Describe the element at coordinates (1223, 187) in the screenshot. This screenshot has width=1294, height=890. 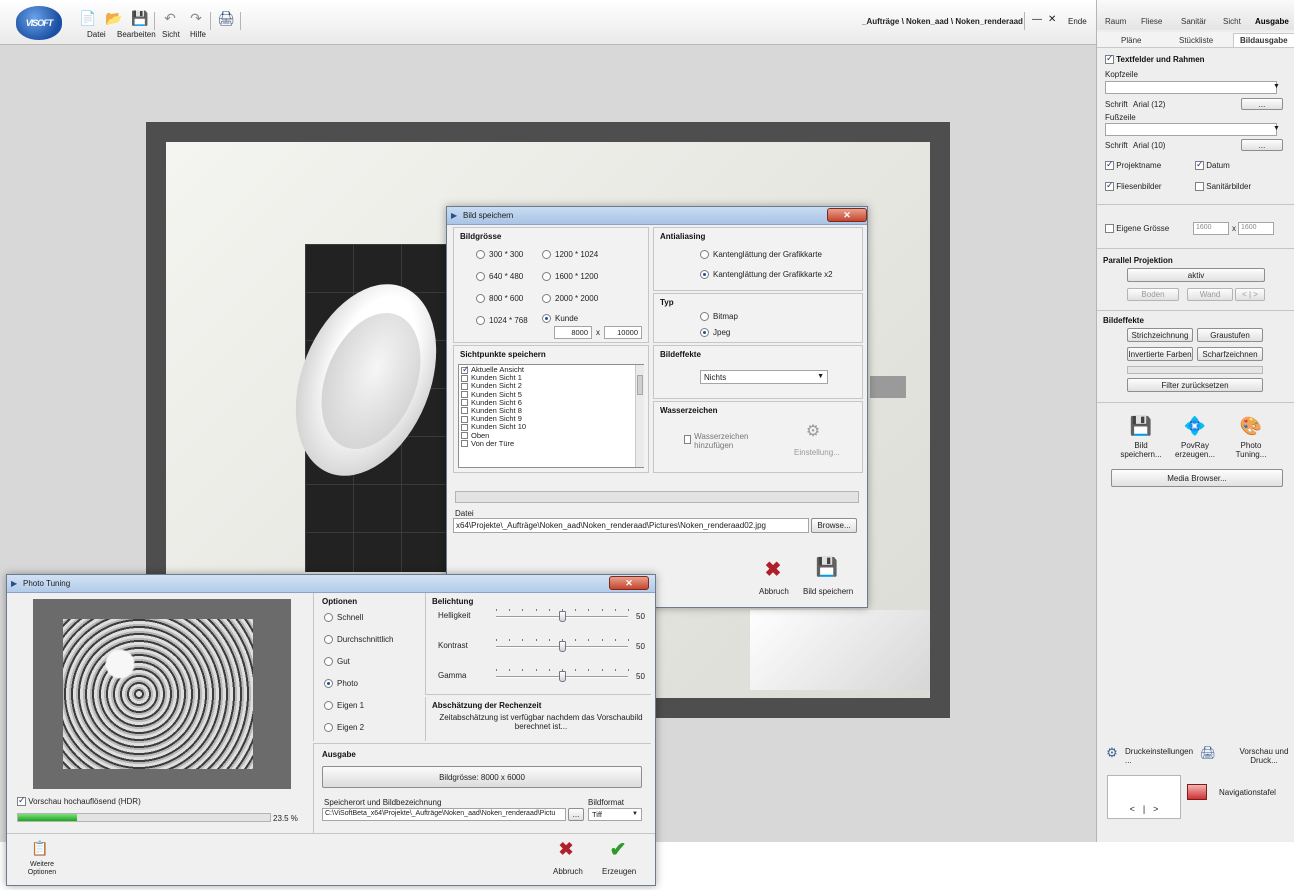
I see `check-sanitaerbilder: Sanitärbilder` at that location.